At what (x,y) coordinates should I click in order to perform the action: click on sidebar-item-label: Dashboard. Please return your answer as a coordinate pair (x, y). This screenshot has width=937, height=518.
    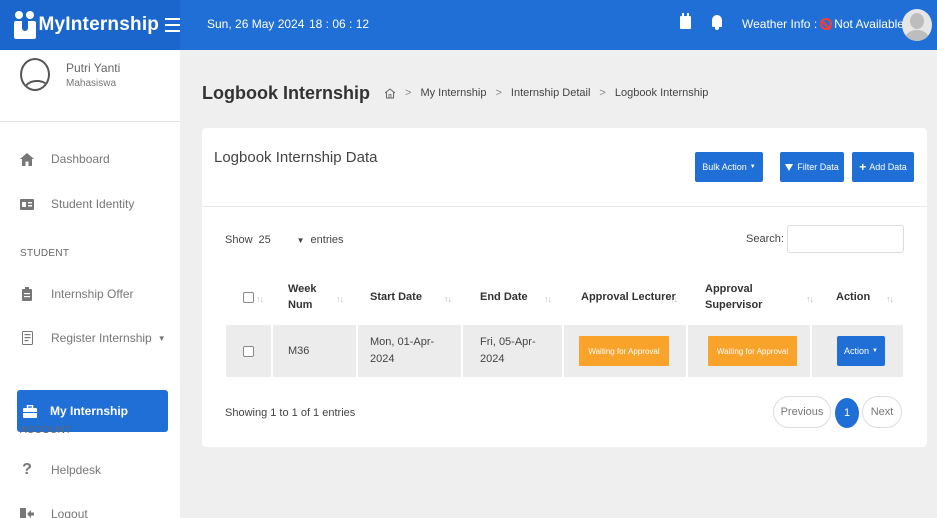
    Looking at the image, I should click on (80, 159).